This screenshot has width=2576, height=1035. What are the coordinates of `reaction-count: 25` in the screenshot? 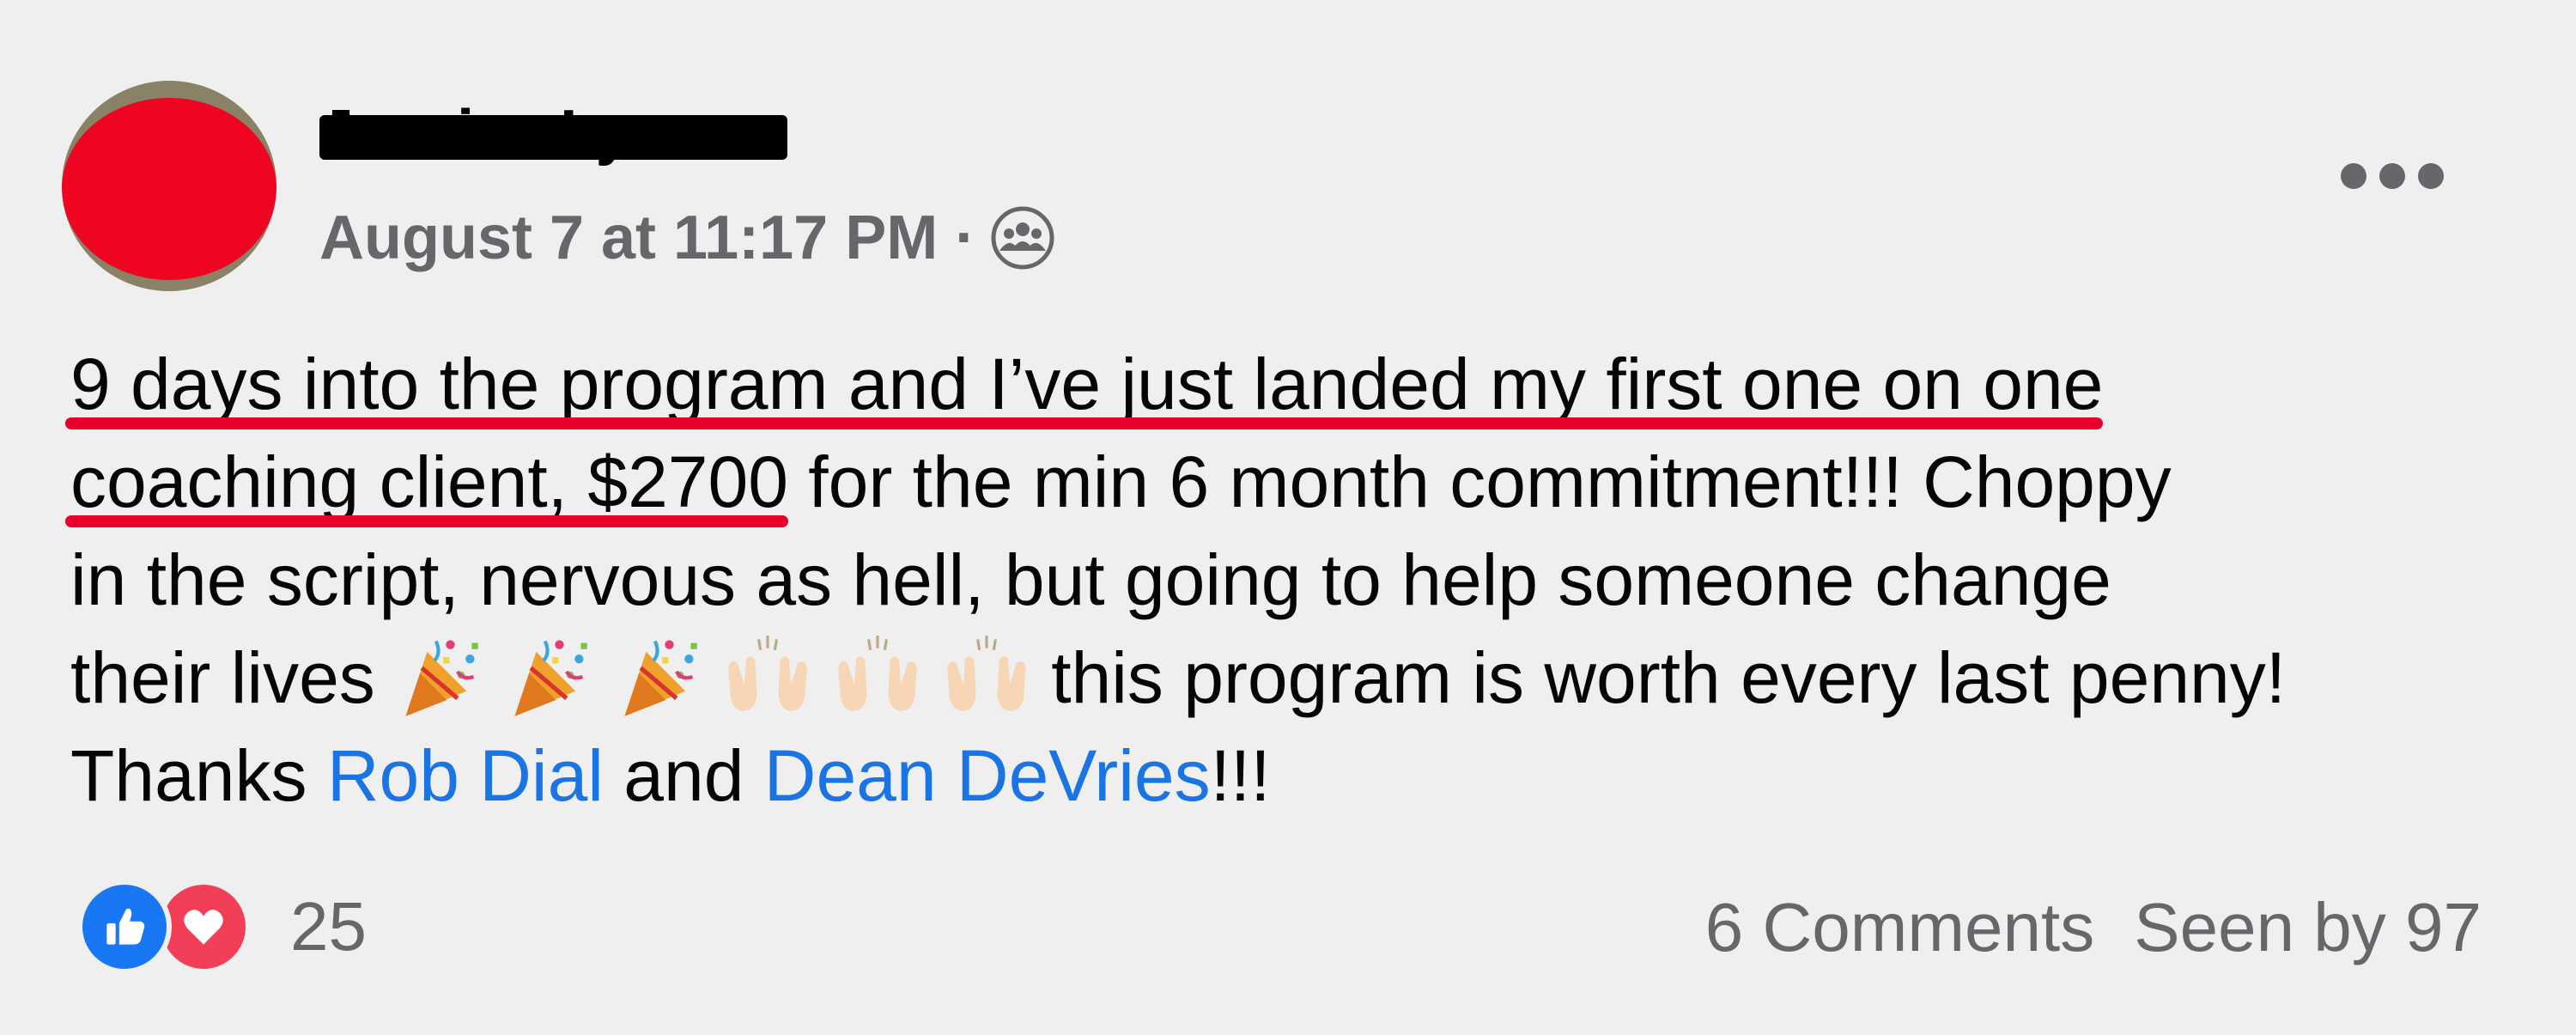 It's located at (328, 926).